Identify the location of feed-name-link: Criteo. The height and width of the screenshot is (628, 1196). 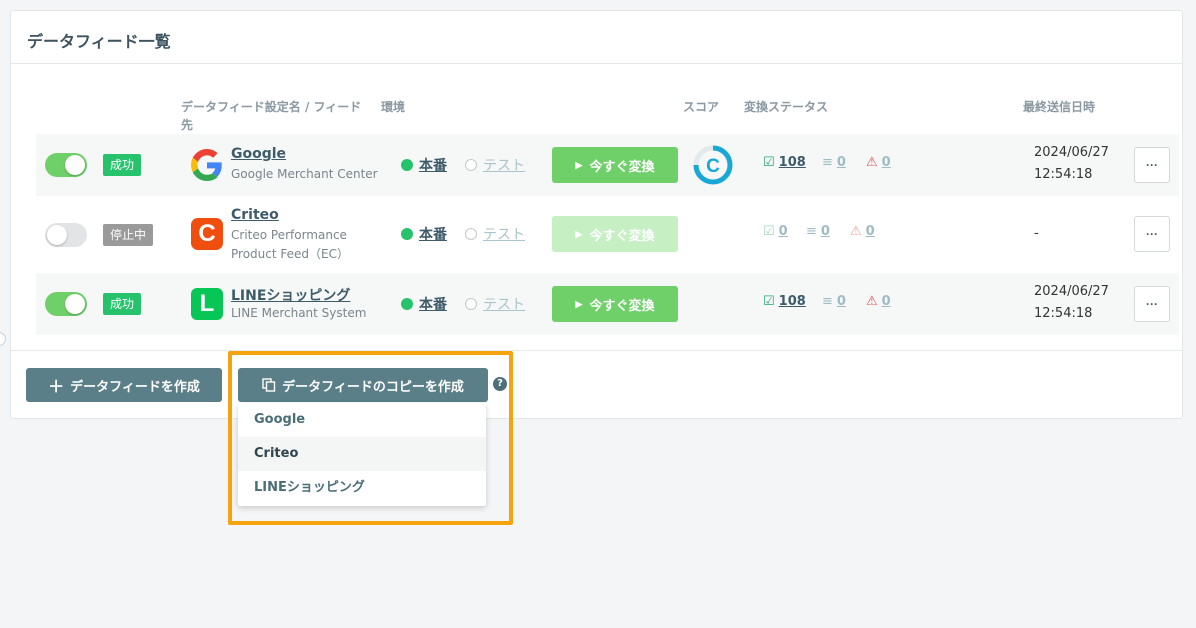
(255, 215).